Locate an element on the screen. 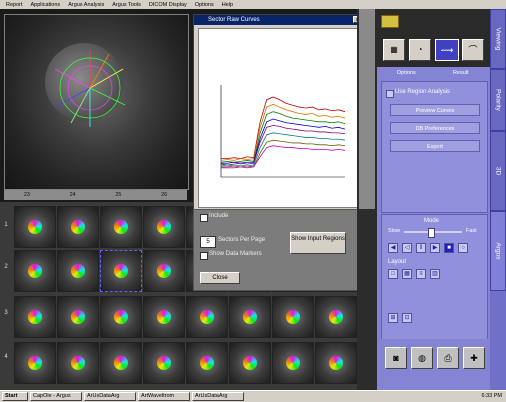  step-back-icon: ◁ is located at coordinates (407, 248).